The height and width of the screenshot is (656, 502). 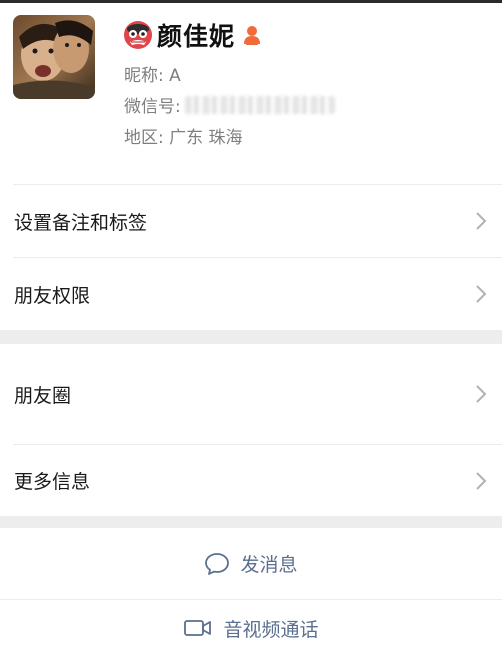 I want to click on video-camera-icon, so click(x=198, y=628).